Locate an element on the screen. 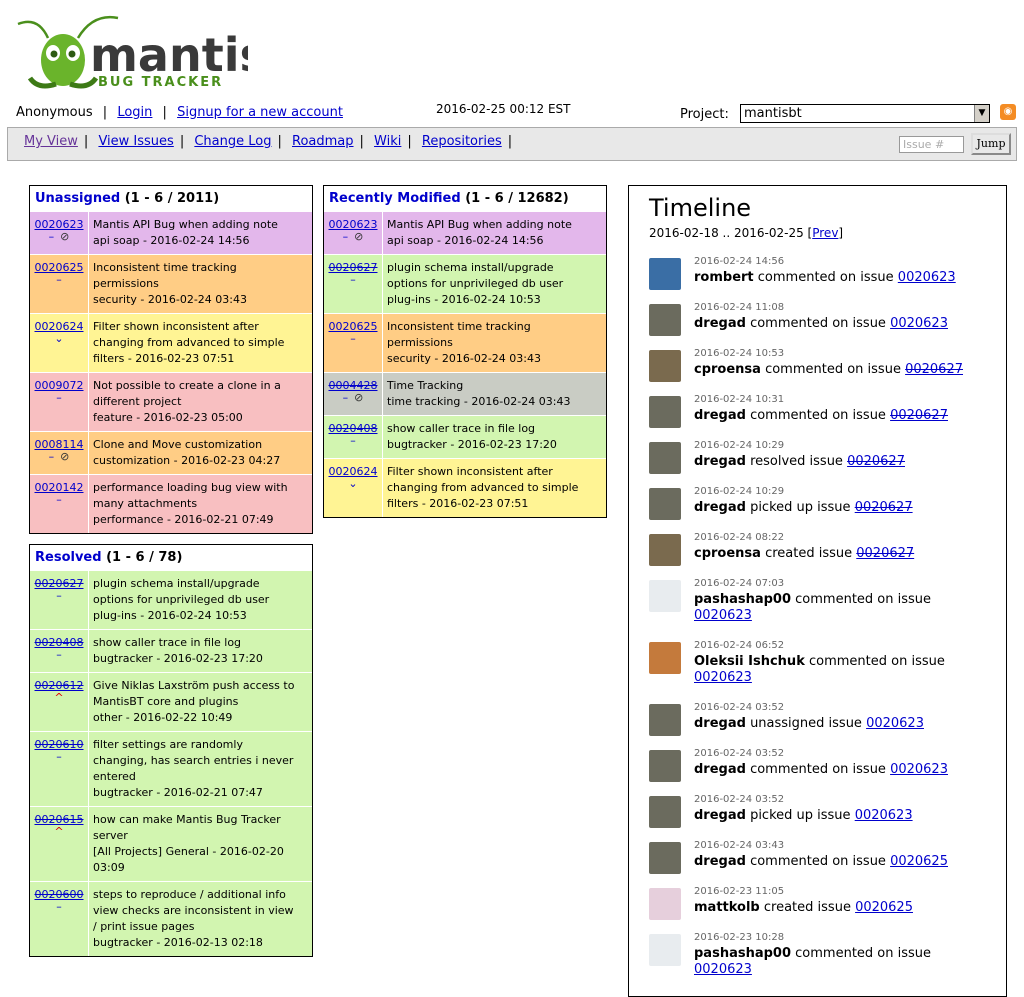  issue-summary-line: different project is located at coordinates (137, 401).